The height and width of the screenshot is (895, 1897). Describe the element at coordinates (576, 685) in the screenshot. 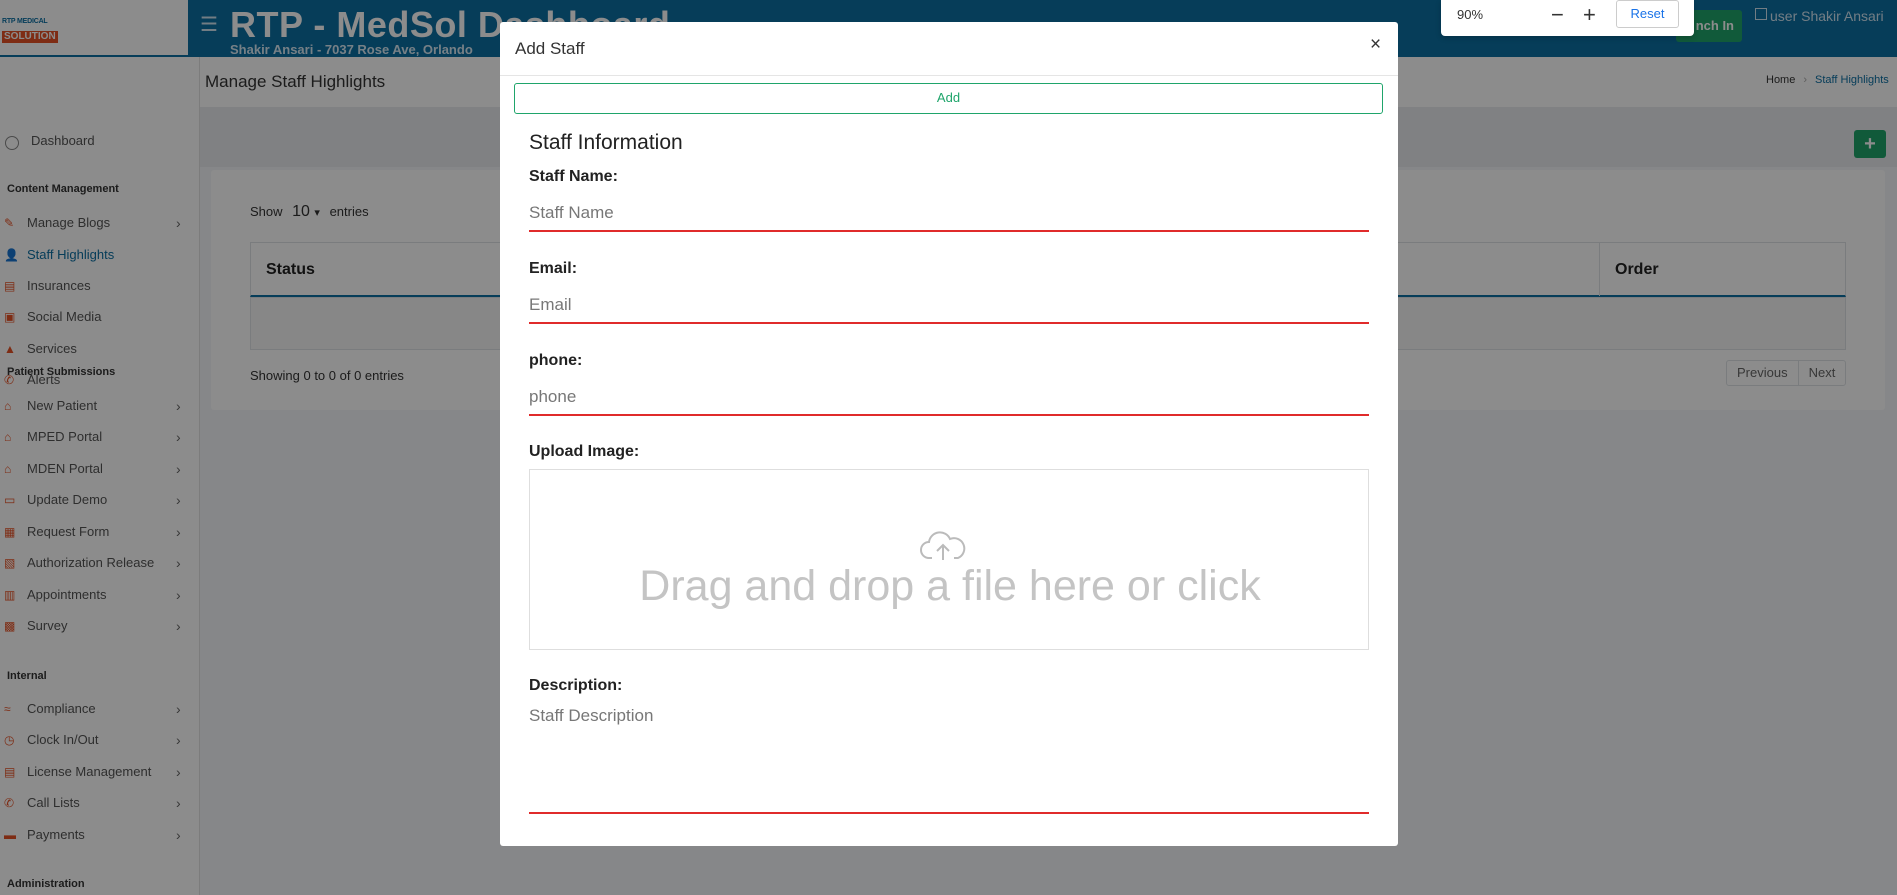

I see `description-label: Description:` at that location.